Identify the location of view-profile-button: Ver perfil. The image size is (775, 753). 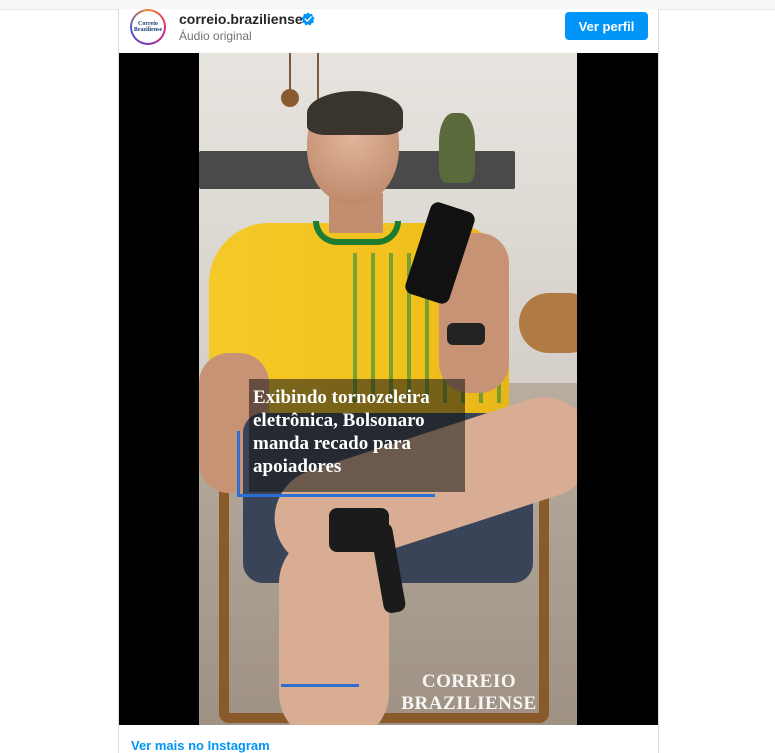
(606, 26).